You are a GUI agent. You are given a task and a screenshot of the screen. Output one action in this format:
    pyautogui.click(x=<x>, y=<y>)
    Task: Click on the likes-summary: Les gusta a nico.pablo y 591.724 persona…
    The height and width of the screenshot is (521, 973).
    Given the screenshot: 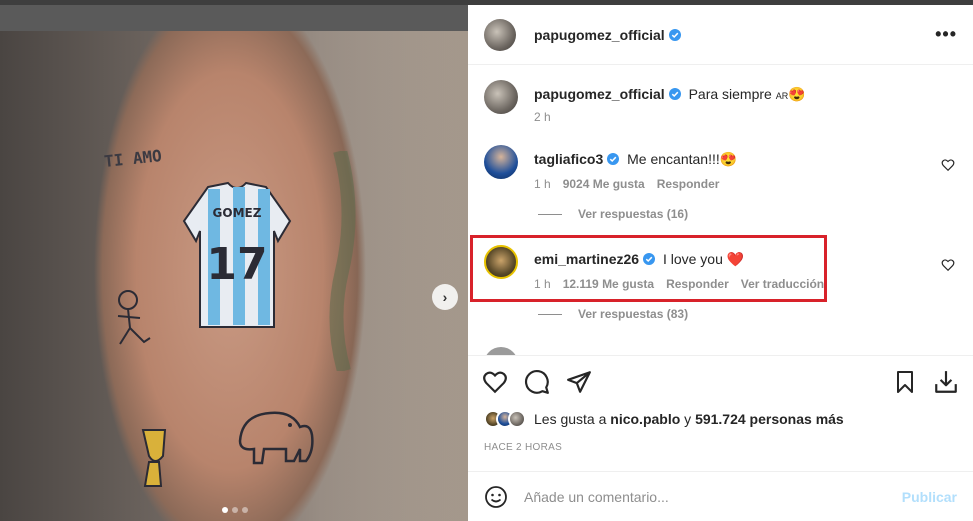 What is the action you would take?
    pyautogui.click(x=664, y=419)
    